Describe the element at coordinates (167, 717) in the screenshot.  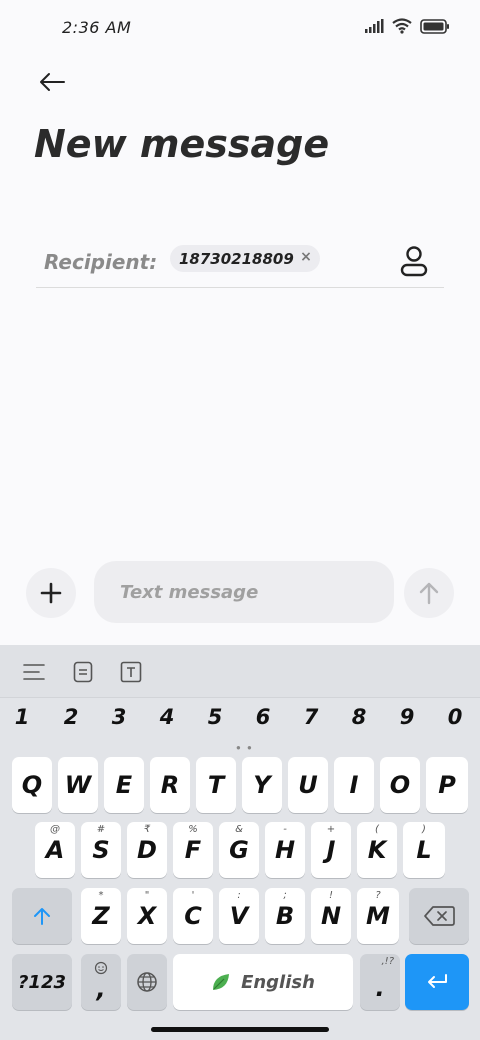
I see `key-4: 4` at that location.